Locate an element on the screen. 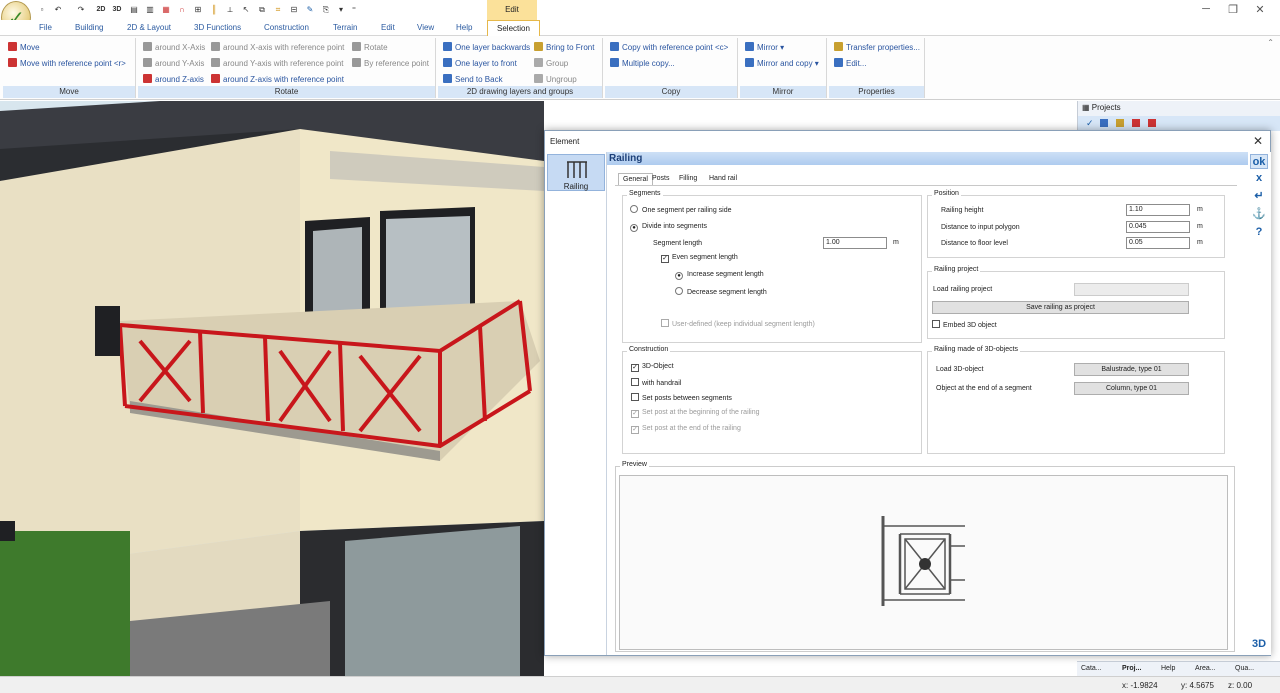  checkbox-embed-3d: Embed 3D object is located at coordinates (964, 325).